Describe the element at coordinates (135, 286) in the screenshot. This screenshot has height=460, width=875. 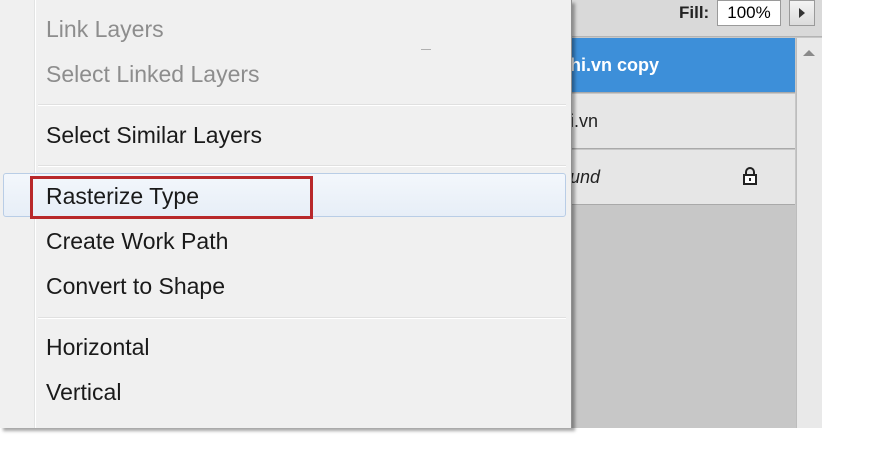
I see `menu-item-convert-to-shape: Convert to Shape` at that location.